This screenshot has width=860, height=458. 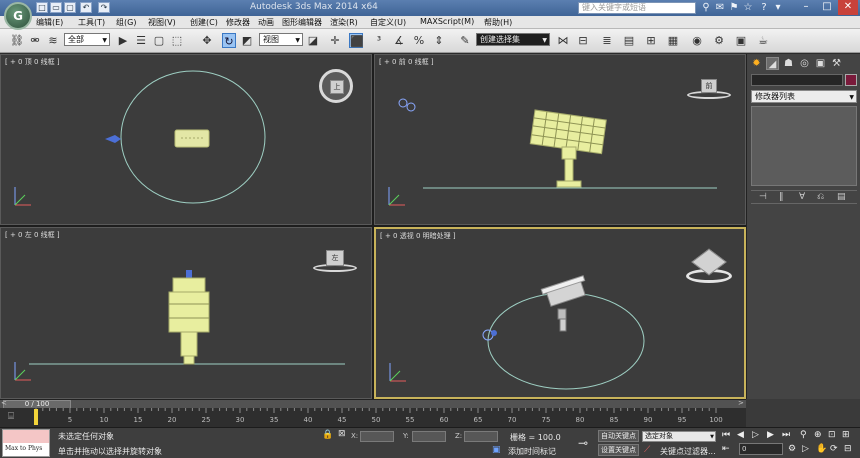 I want to click on menu-modifiers: 修改器, so click(x=238, y=22).